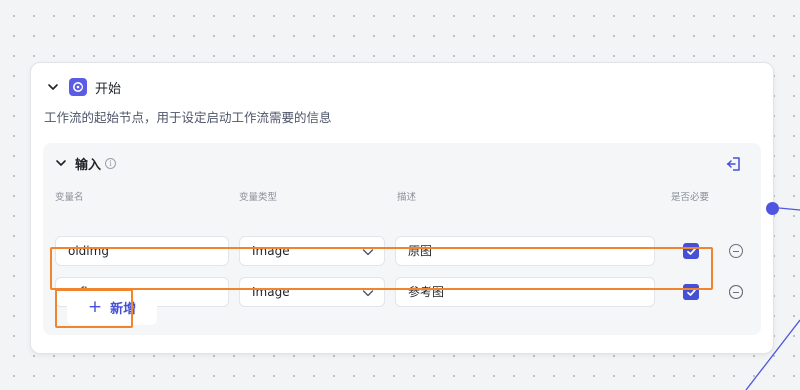 The image size is (800, 390). I want to click on variable-row: oldimg Image 原图, so click(402, 251).